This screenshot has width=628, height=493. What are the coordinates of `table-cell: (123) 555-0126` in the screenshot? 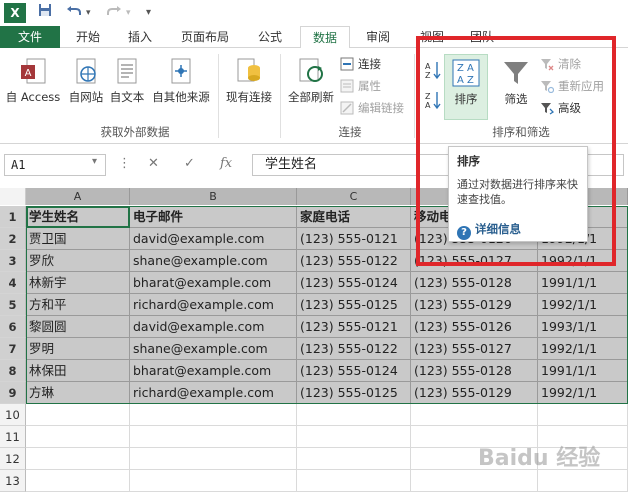 It's located at (474, 327).